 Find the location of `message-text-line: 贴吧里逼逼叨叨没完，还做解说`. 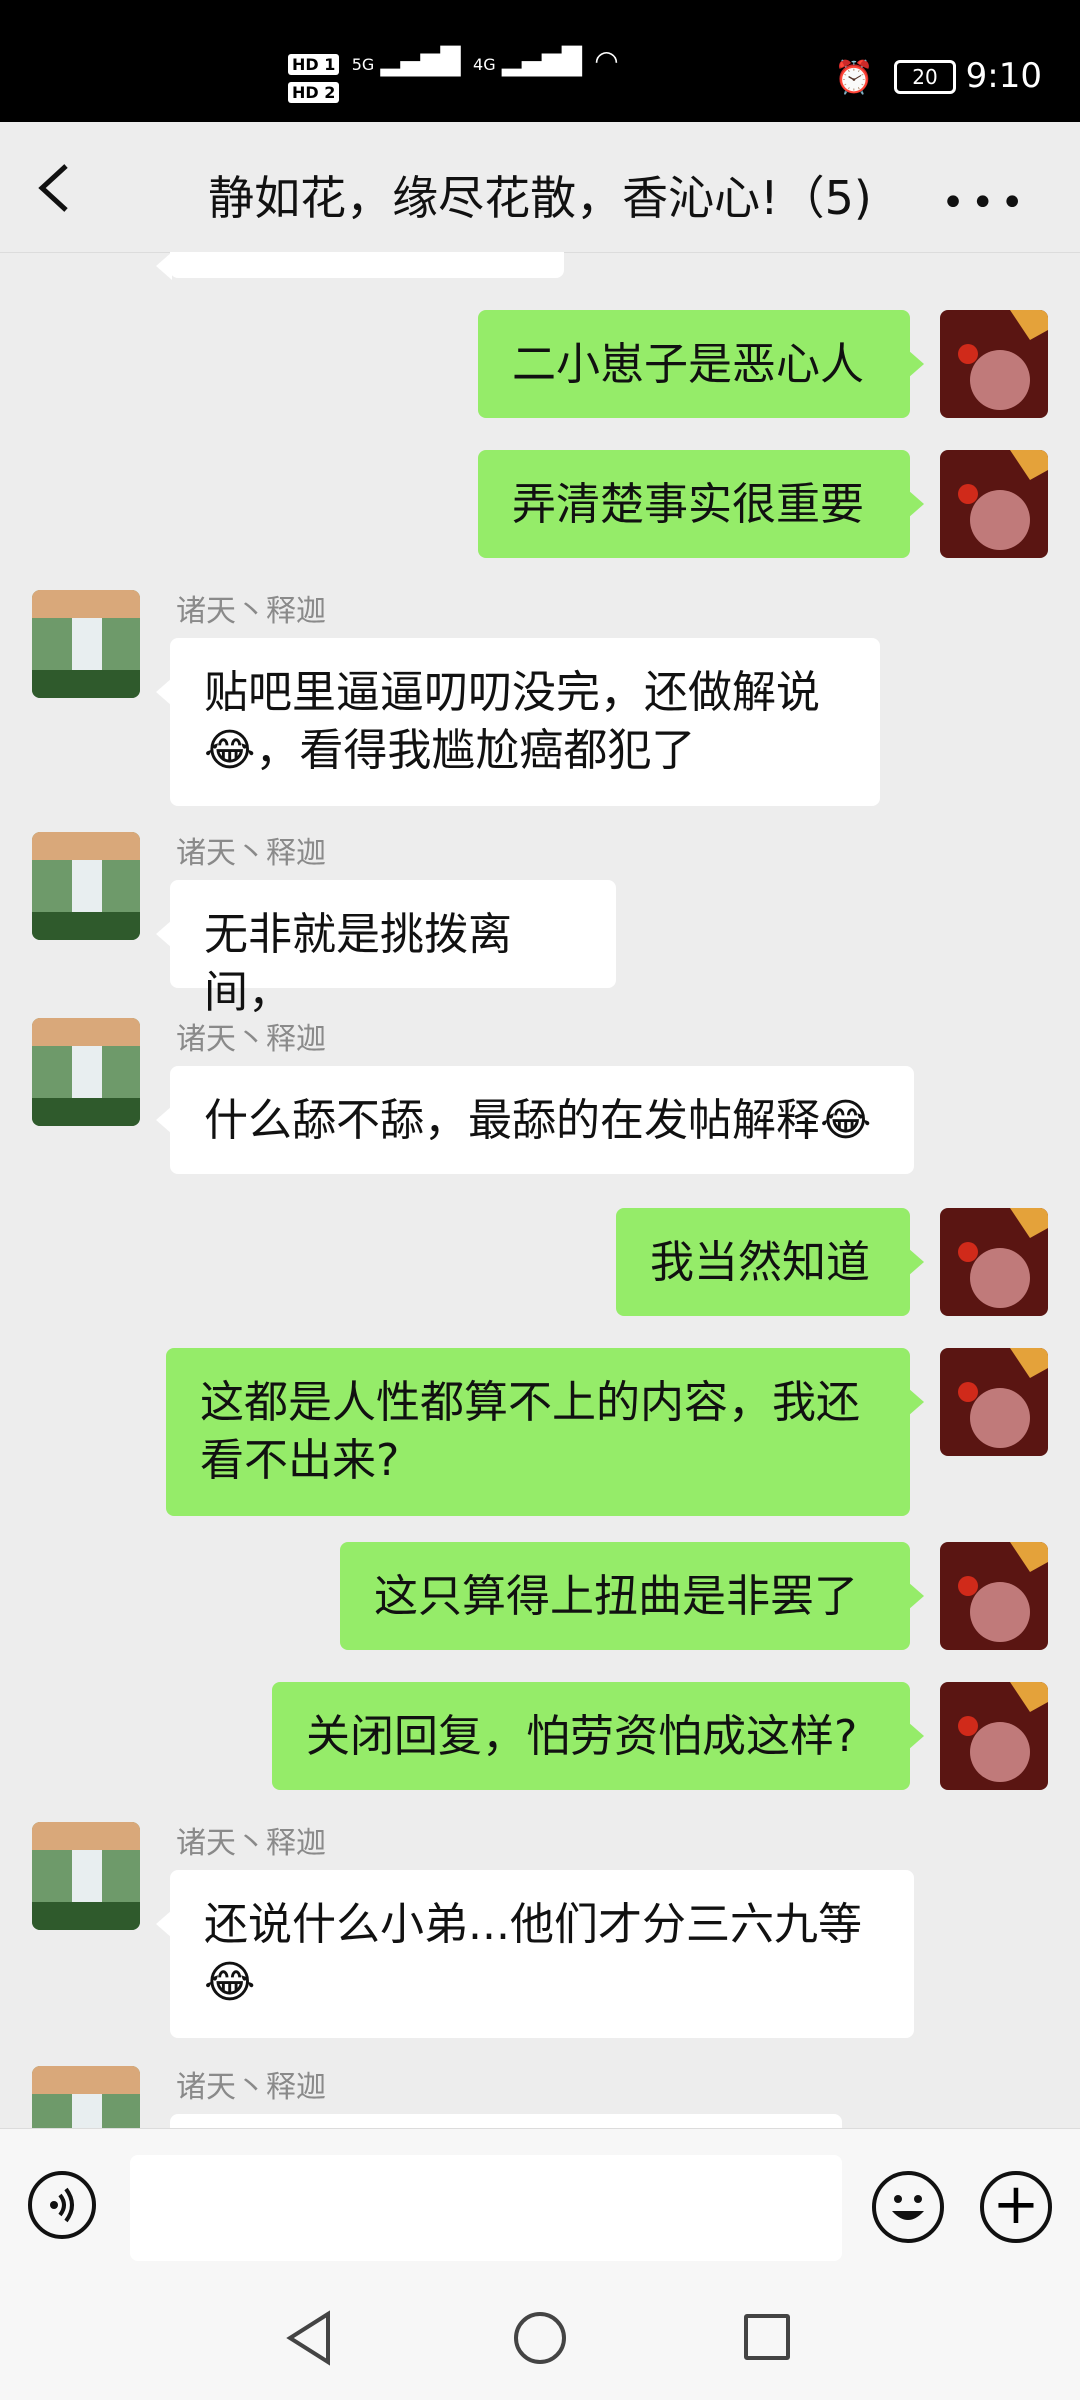

message-text-line: 贴吧里逼逼叨叨没完，还做解说 is located at coordinates (512, 692).